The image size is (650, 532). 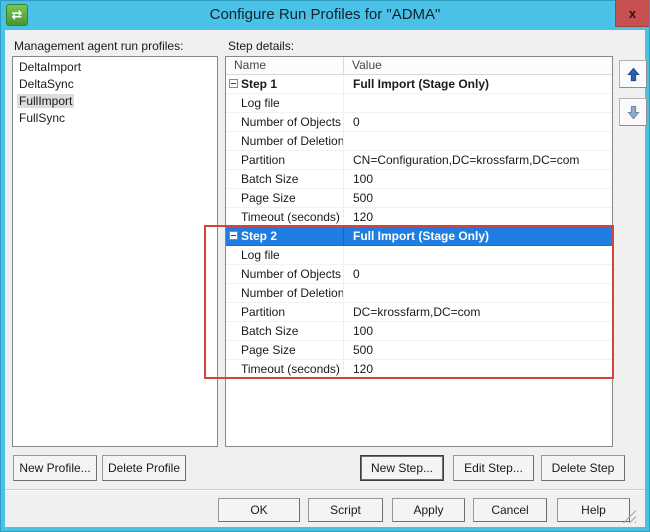 I want to click on move-step-down-button, so click(x=633, y=112).